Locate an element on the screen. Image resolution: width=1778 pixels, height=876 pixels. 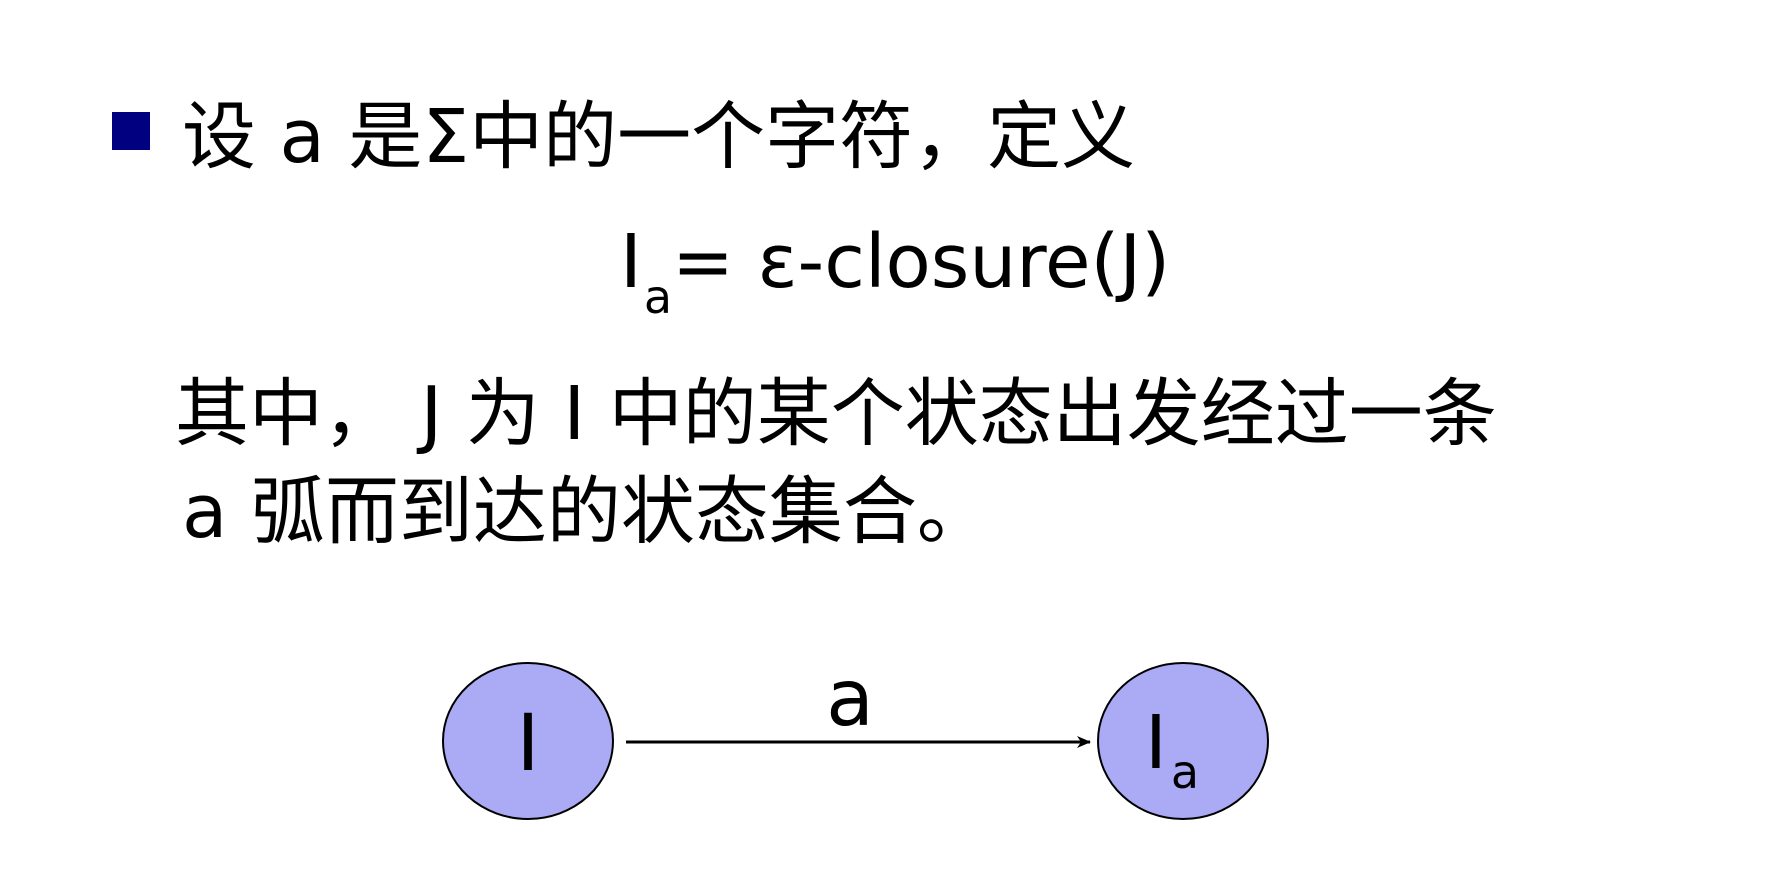
state-label-to-sub: a is located at coordinates (1185, 772).